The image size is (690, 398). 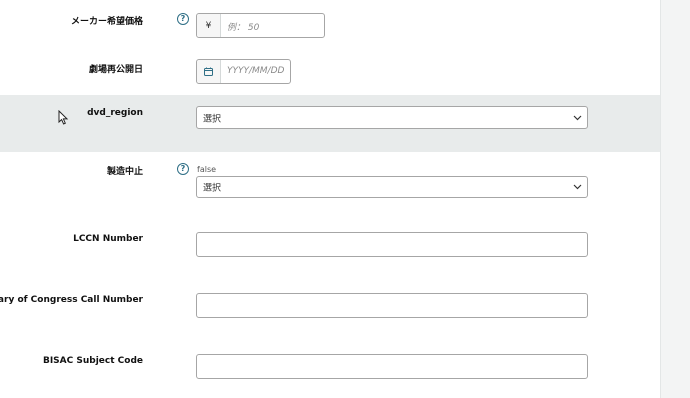 I want to click on loc-call-number-input, so click(x=392, y=305).